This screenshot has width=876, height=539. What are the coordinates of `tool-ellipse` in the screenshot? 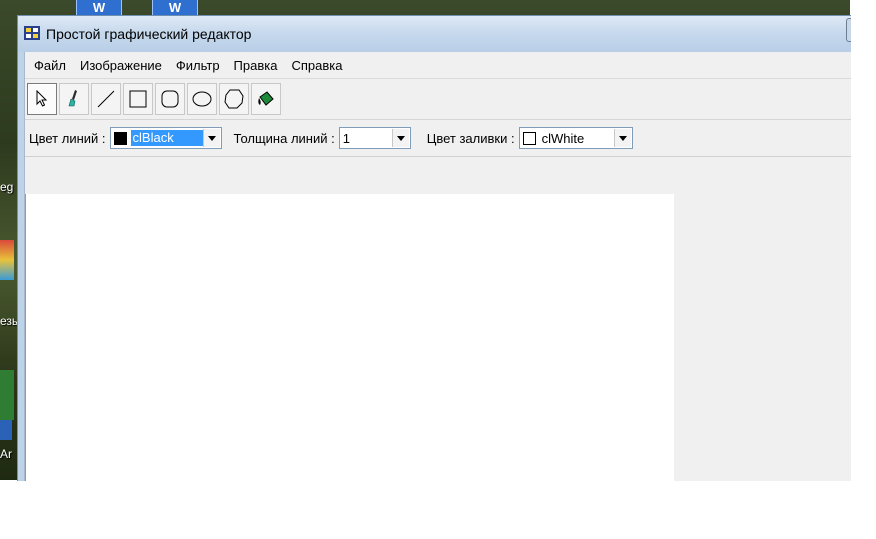 It's located at (202, 99).